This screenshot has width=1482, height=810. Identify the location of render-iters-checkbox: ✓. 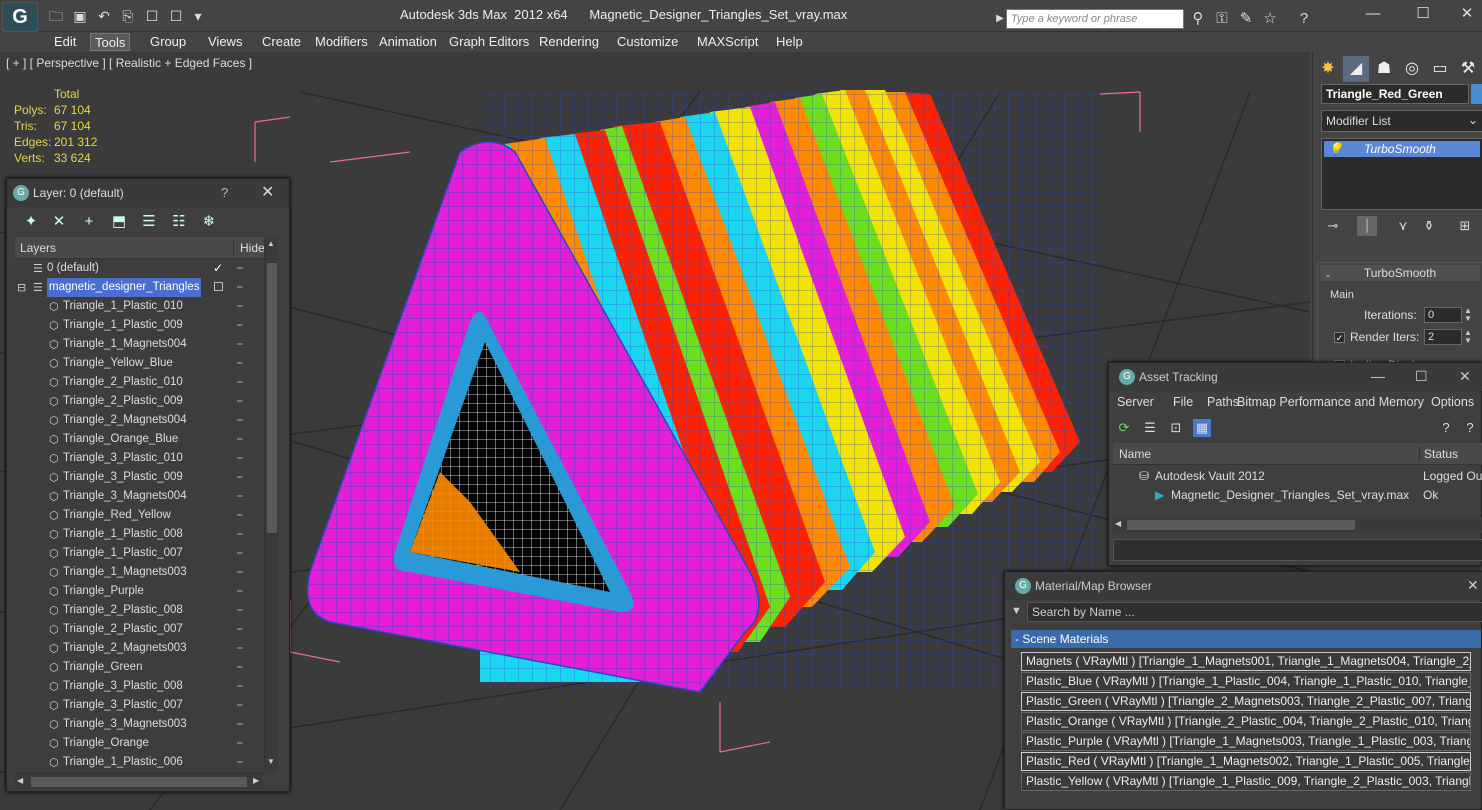
(1341, 337).